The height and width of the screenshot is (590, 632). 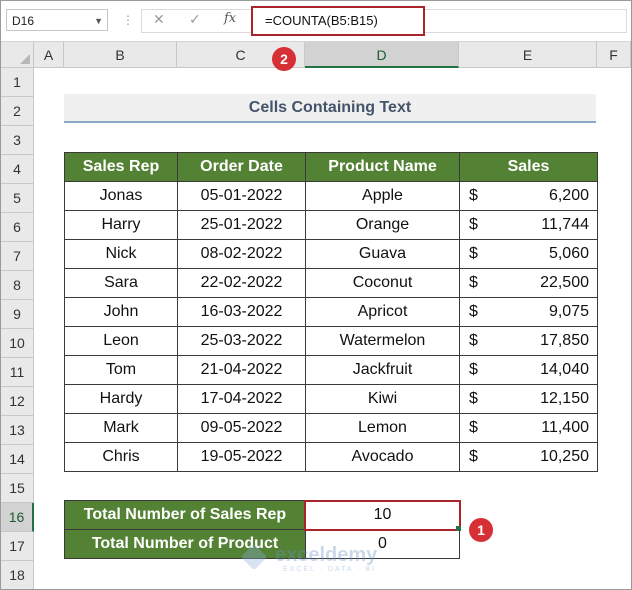 I want to click on table-row: Hardy 17-04-2022 Kiwi $12,150, so click(x=331, y=399).